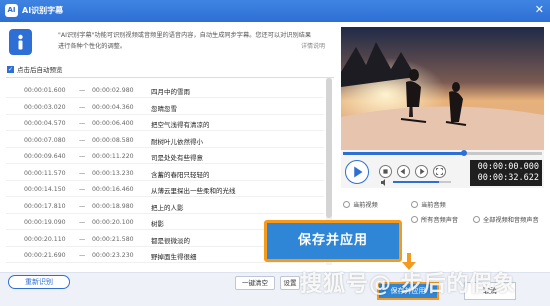 This screenshot has width=550, height=306. What do you see at coordinates (45, 239) in the screenshot?
I see `subtitle-start: 00:00:20.110` at bounding box center [45, 239].